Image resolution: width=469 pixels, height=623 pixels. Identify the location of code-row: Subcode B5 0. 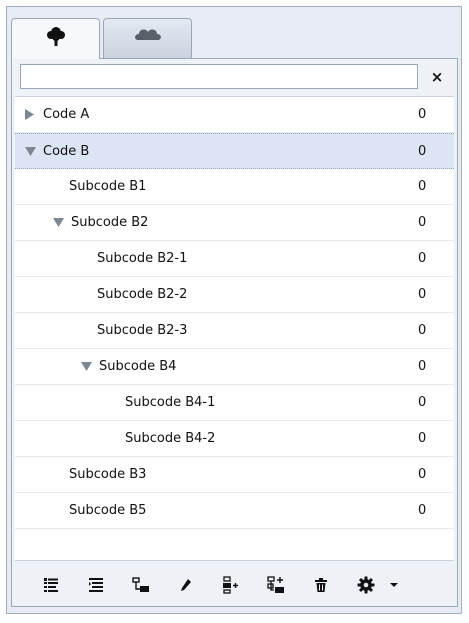
(234, 511).